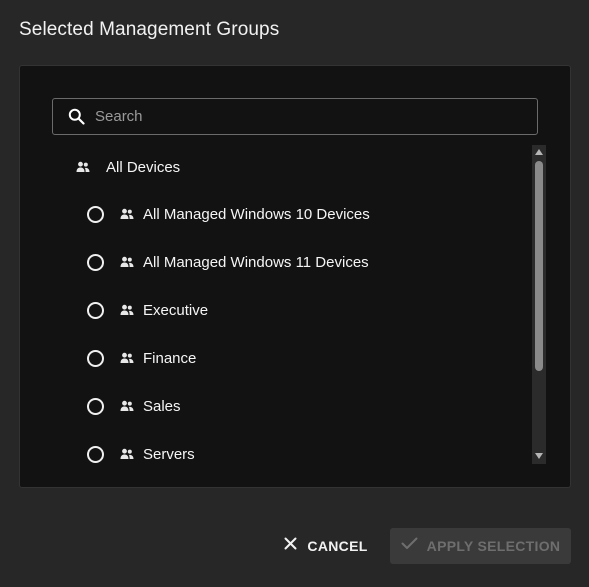 Image resolution: width=589 pixels, height=587 pixels. I want to click on scroll-up-arrow-icon, so click(539, 152).